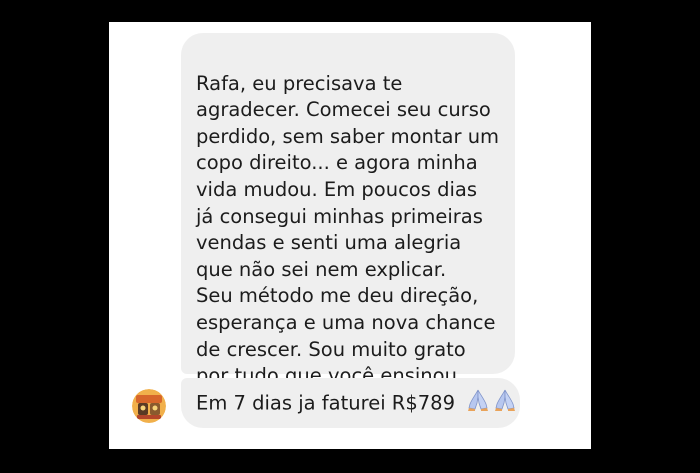  I want to click on message-text: Em 7 dias ja faturei R$789, so click(325, 403).